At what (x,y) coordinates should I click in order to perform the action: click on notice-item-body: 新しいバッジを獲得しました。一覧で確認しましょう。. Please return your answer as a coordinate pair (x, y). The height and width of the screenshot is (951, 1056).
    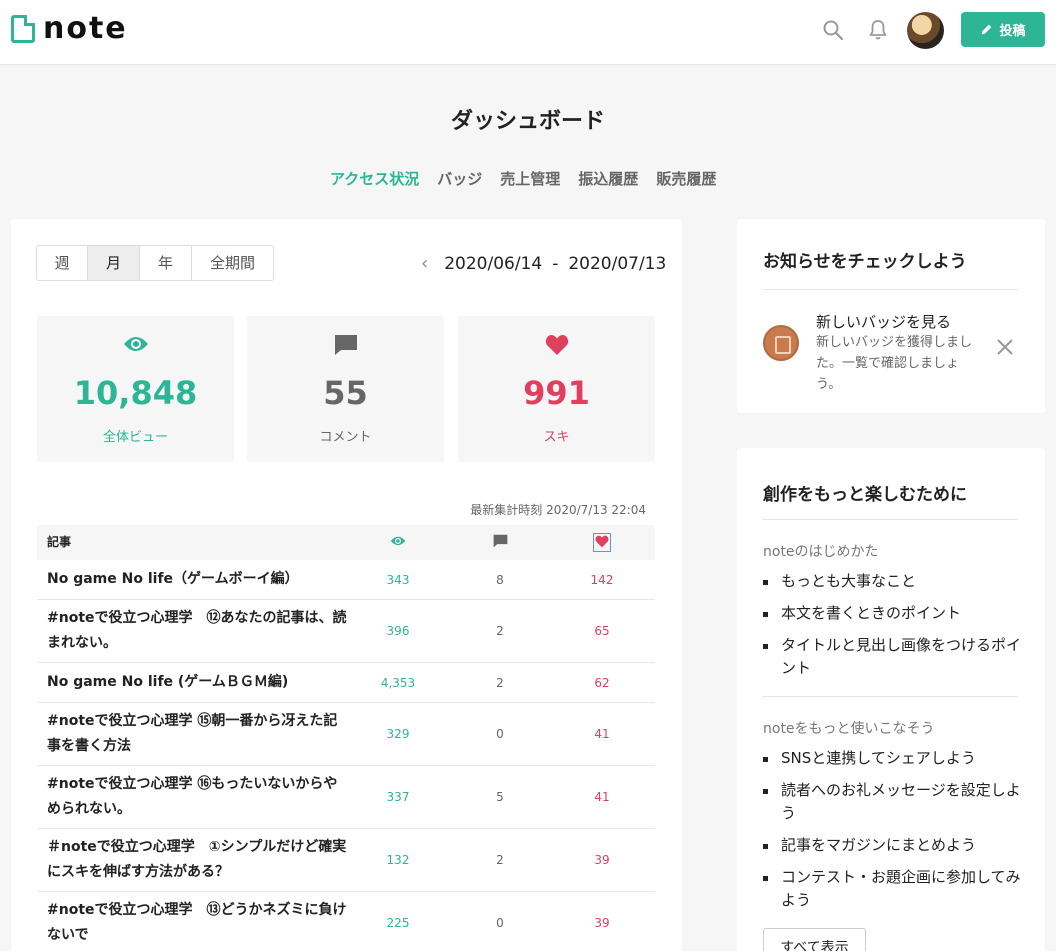
    Looking at the image, I should click on (894, 363).